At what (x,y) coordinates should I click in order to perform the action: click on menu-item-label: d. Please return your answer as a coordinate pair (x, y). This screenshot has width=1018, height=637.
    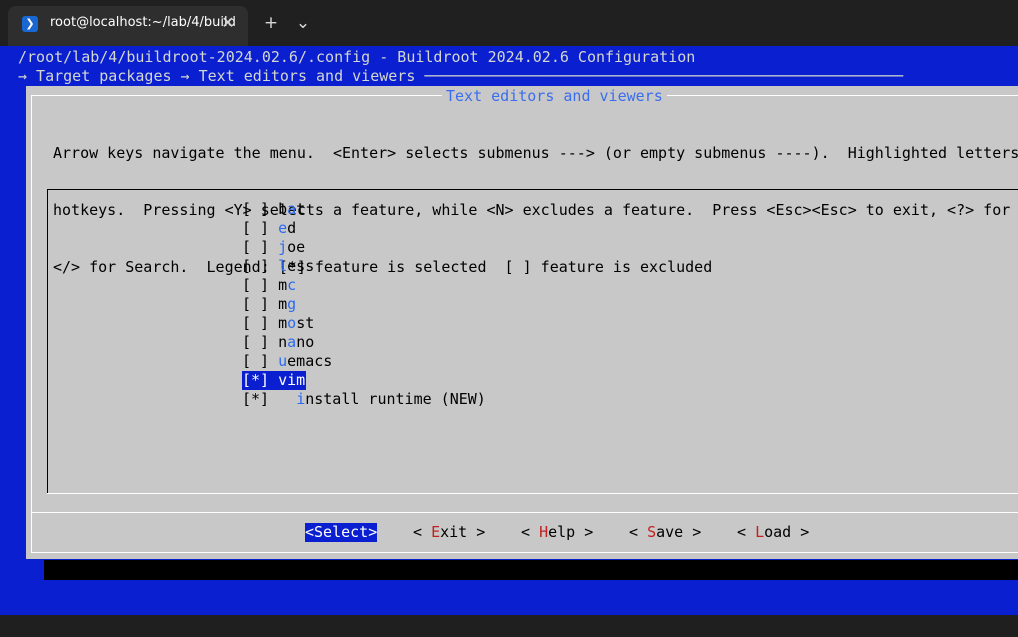
    Looking at the image, I should click on (292, 228).